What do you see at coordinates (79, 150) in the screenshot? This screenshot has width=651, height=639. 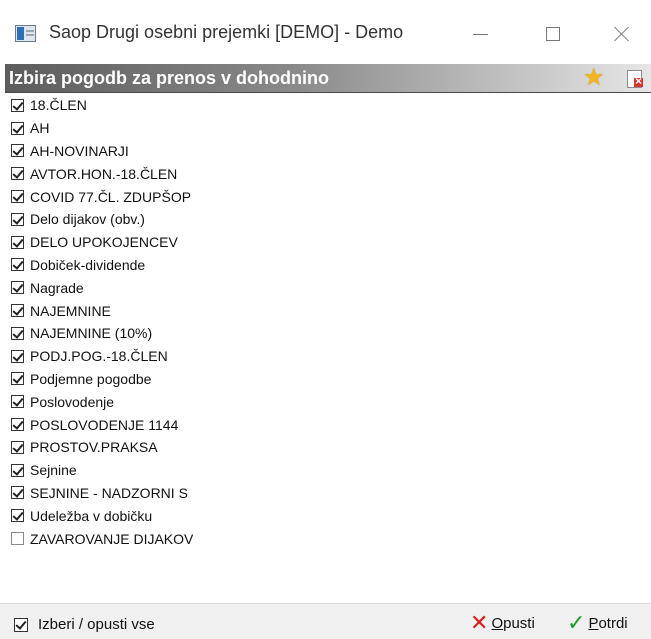 I see `item-label: AH-NOVINARJI` at bounding box center [79, 150].